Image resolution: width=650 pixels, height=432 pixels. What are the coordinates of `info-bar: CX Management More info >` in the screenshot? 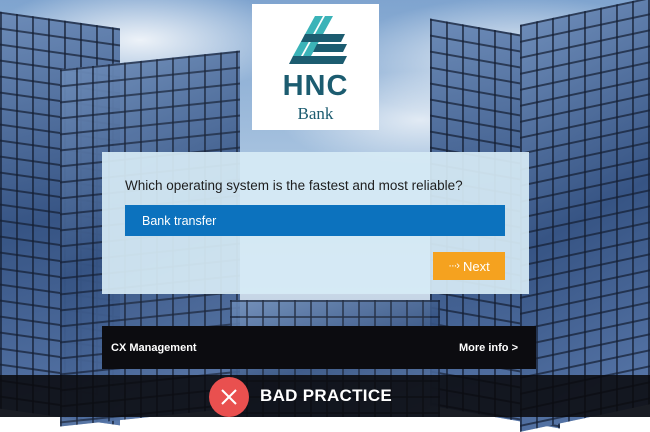 It's located at (319, 347).